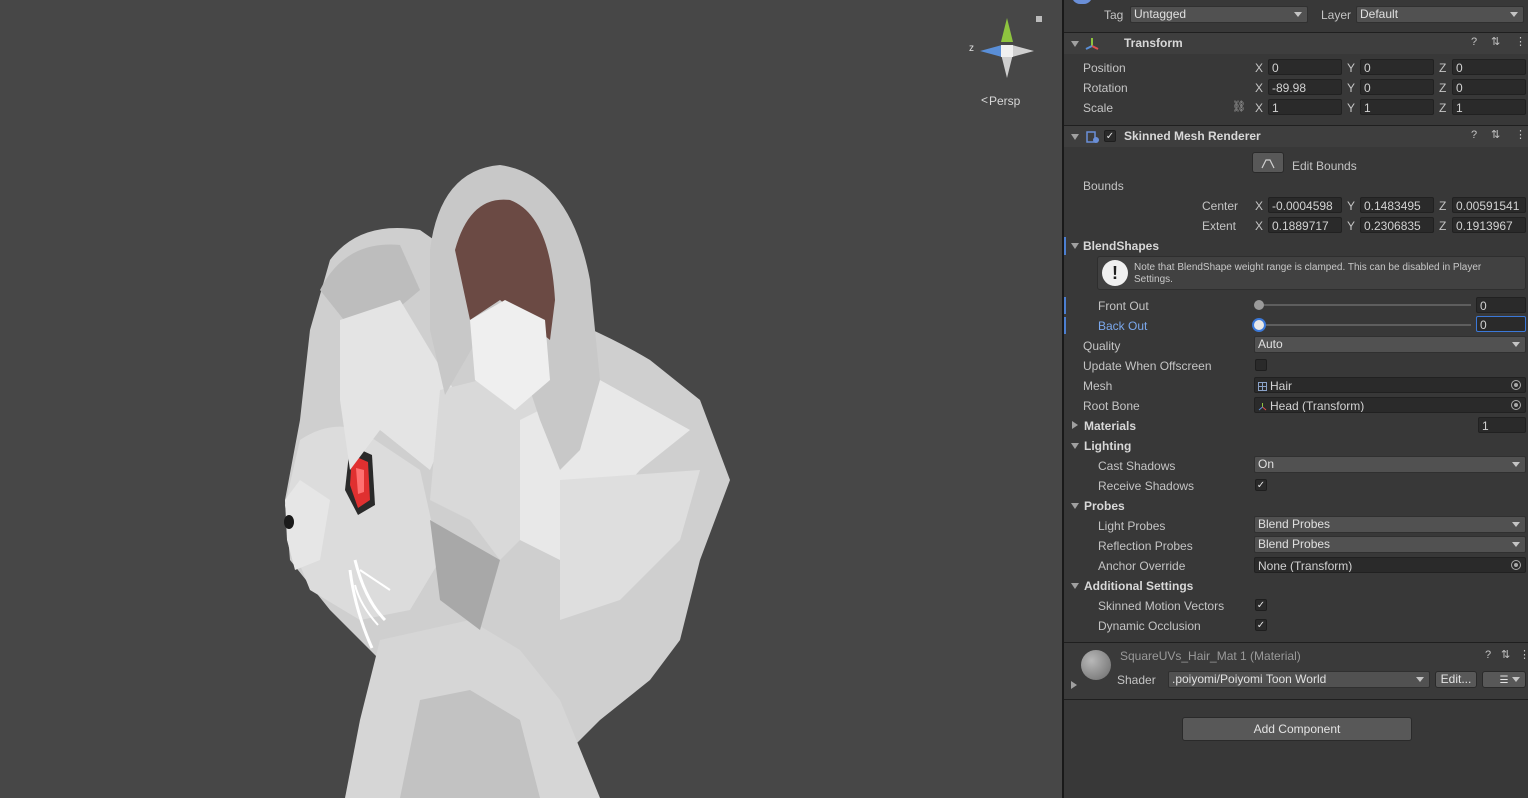 This screenshot has width=1528, height=798. What do you see at coordinates (1259, 88) in the screenshot?
I see `rotation-x-axis: X` at bounding box center [1259, 88].